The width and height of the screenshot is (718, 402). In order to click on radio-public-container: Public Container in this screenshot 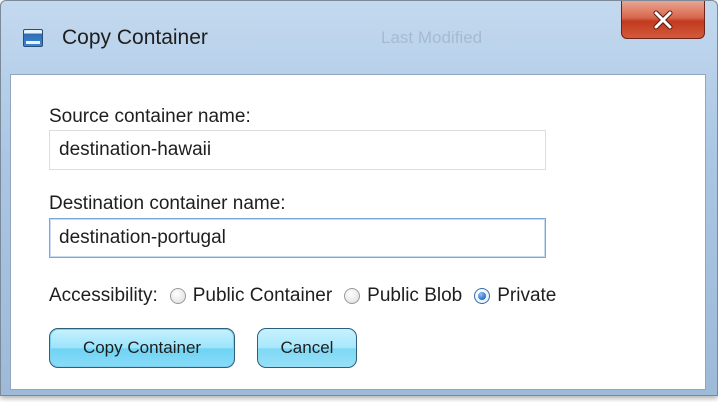, I will do `click(251, 296)`.